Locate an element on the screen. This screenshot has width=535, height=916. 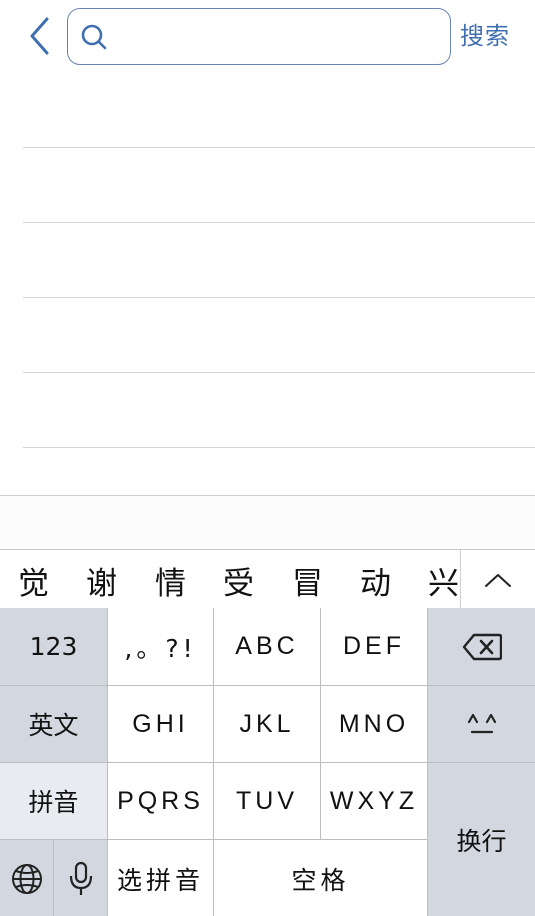
key-wxyz: WXYZ is located at coordinates (374, 801).